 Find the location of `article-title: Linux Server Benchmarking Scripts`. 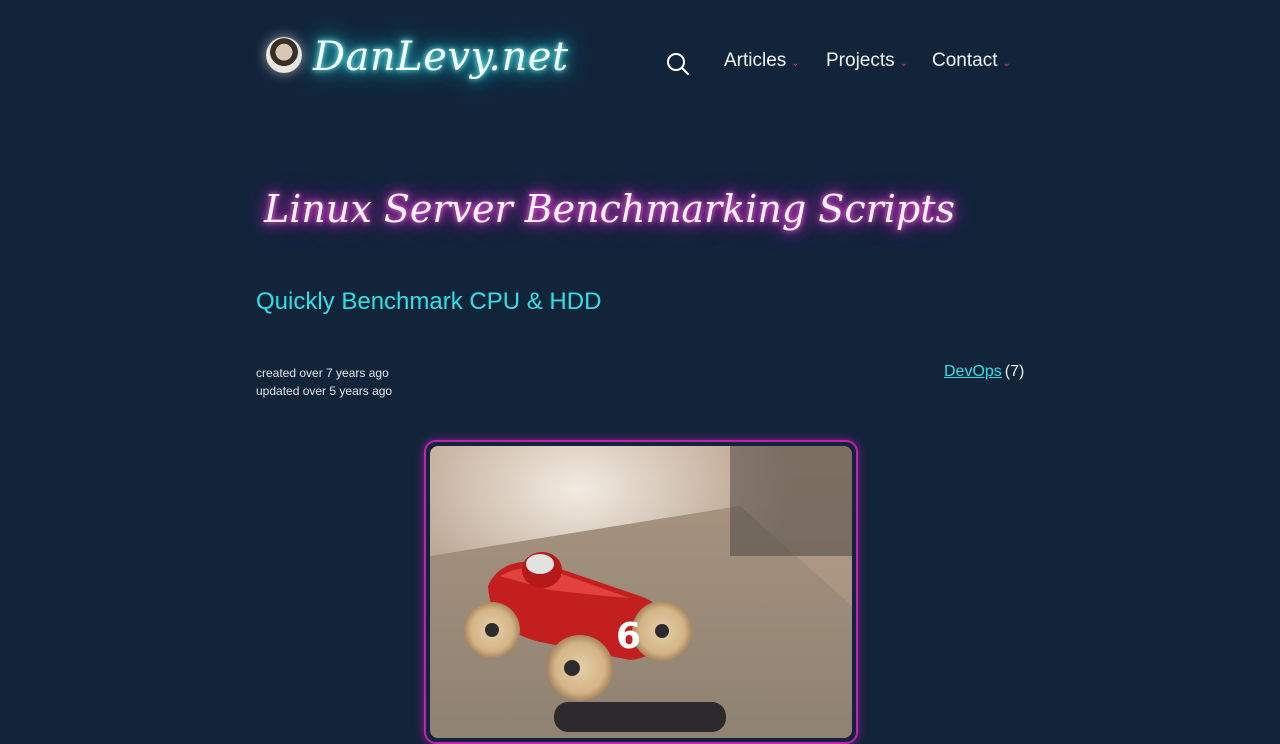

article-title: Linux Server Benchmarking Scripts is located at coordinates (610, 209).